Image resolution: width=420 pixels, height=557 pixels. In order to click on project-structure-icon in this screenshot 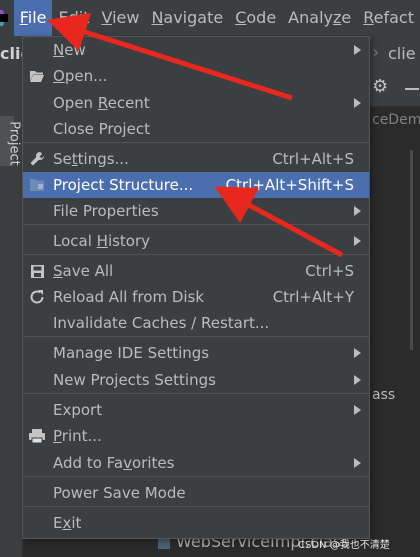, I will do `click(37, 185)`.